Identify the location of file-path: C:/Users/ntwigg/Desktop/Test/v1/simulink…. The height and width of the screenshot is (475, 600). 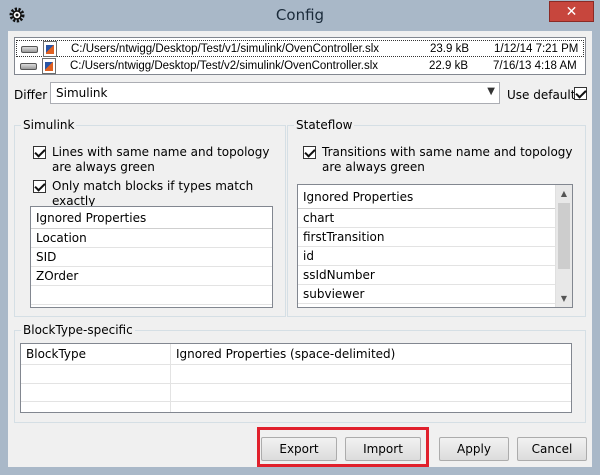
(225, 48).